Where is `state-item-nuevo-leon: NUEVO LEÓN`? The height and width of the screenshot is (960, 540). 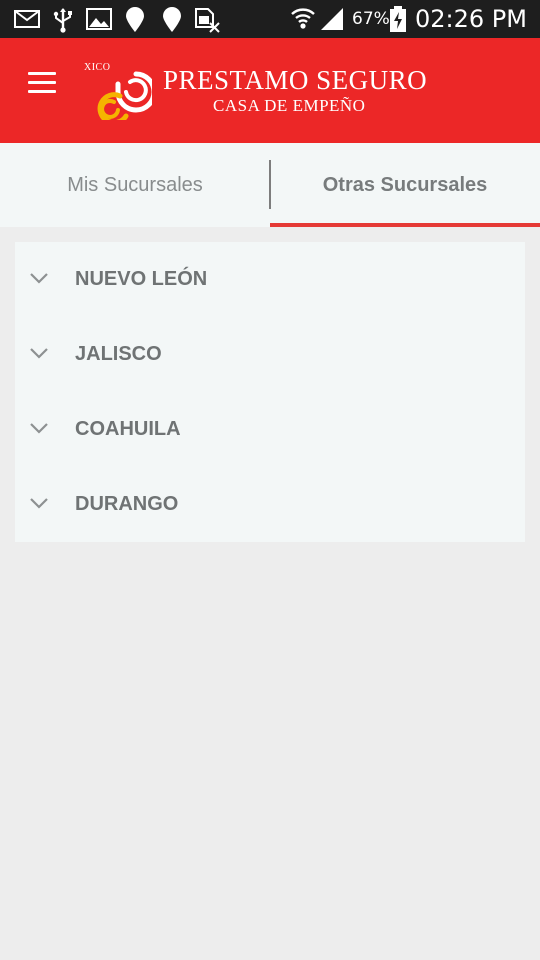
state-item-nuevo-leon: NUEVO LEÓN is located at coordinates (270, 279).